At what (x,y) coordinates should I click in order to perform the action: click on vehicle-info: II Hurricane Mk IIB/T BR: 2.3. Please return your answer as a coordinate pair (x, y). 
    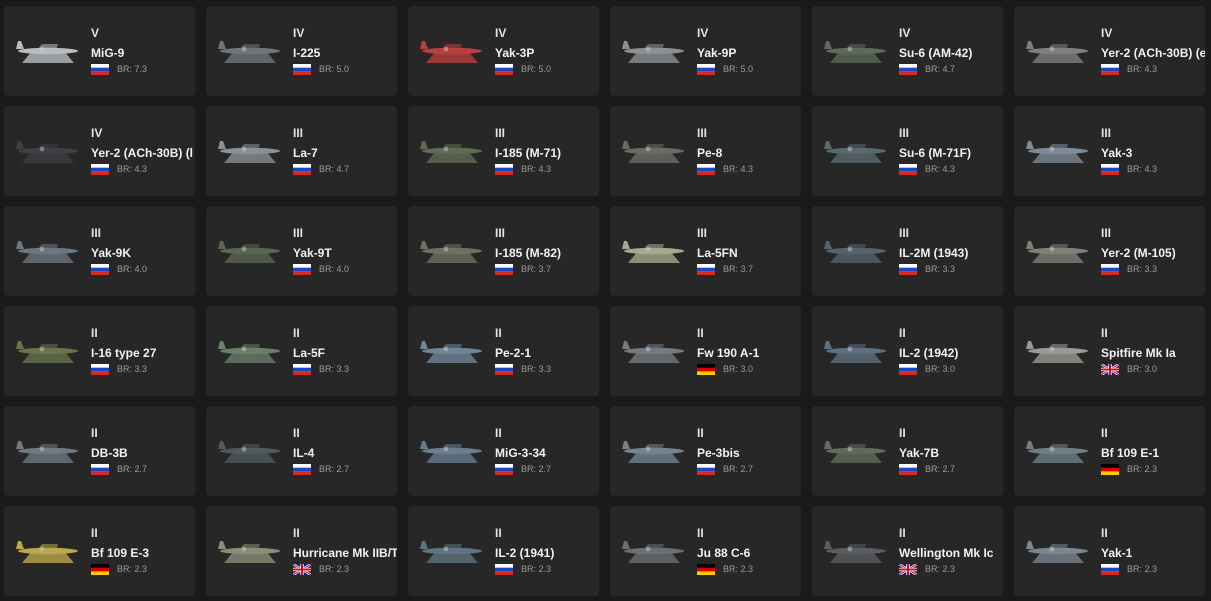
    Looking at the image, I should click on (345, 550).